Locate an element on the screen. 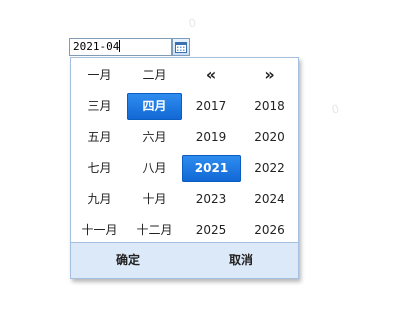 This screenshot has height=330, width=414. date-input-field: 2021-04 is located at coordinates (120, 47).